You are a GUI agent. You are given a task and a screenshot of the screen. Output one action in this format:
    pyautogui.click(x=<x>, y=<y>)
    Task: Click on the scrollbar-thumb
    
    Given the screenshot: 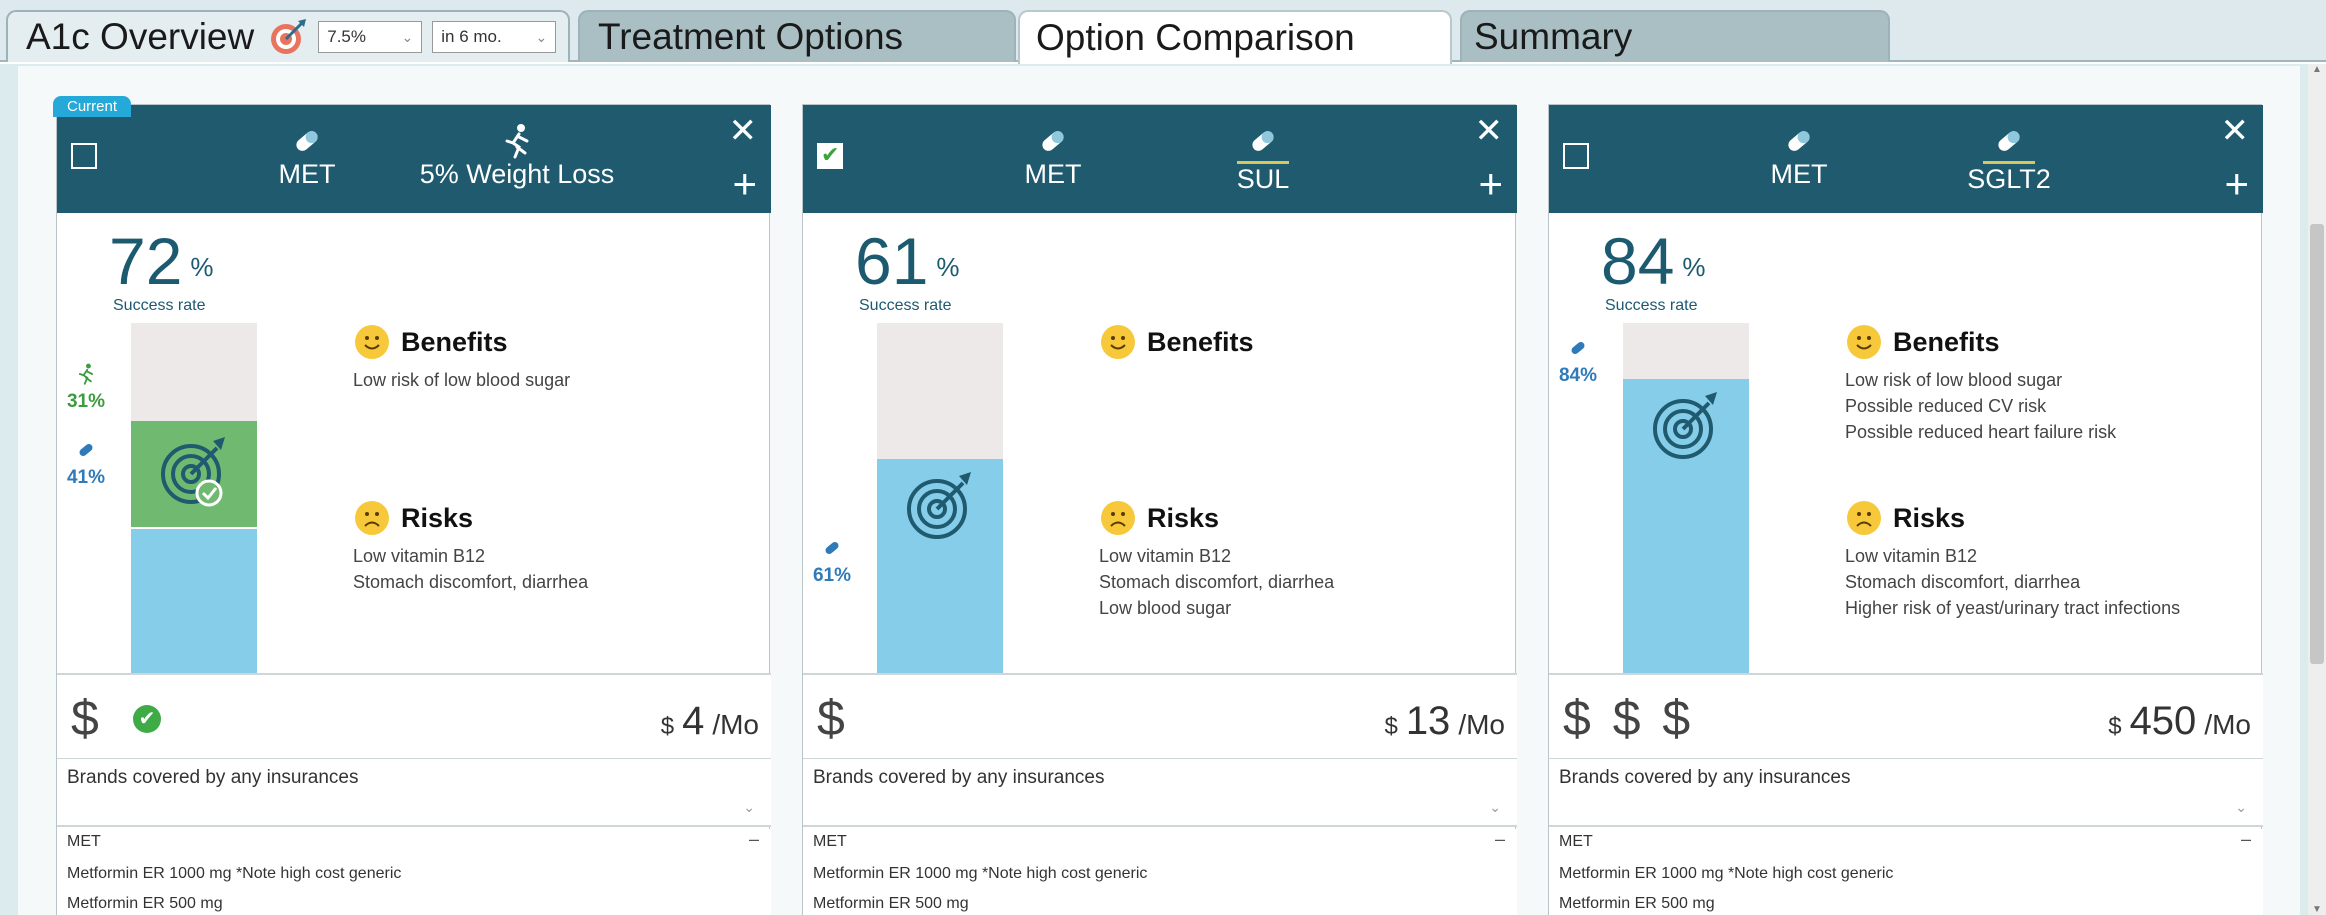 What is the action you would take?
    pyautogui.click(x=2317, y=444)
    